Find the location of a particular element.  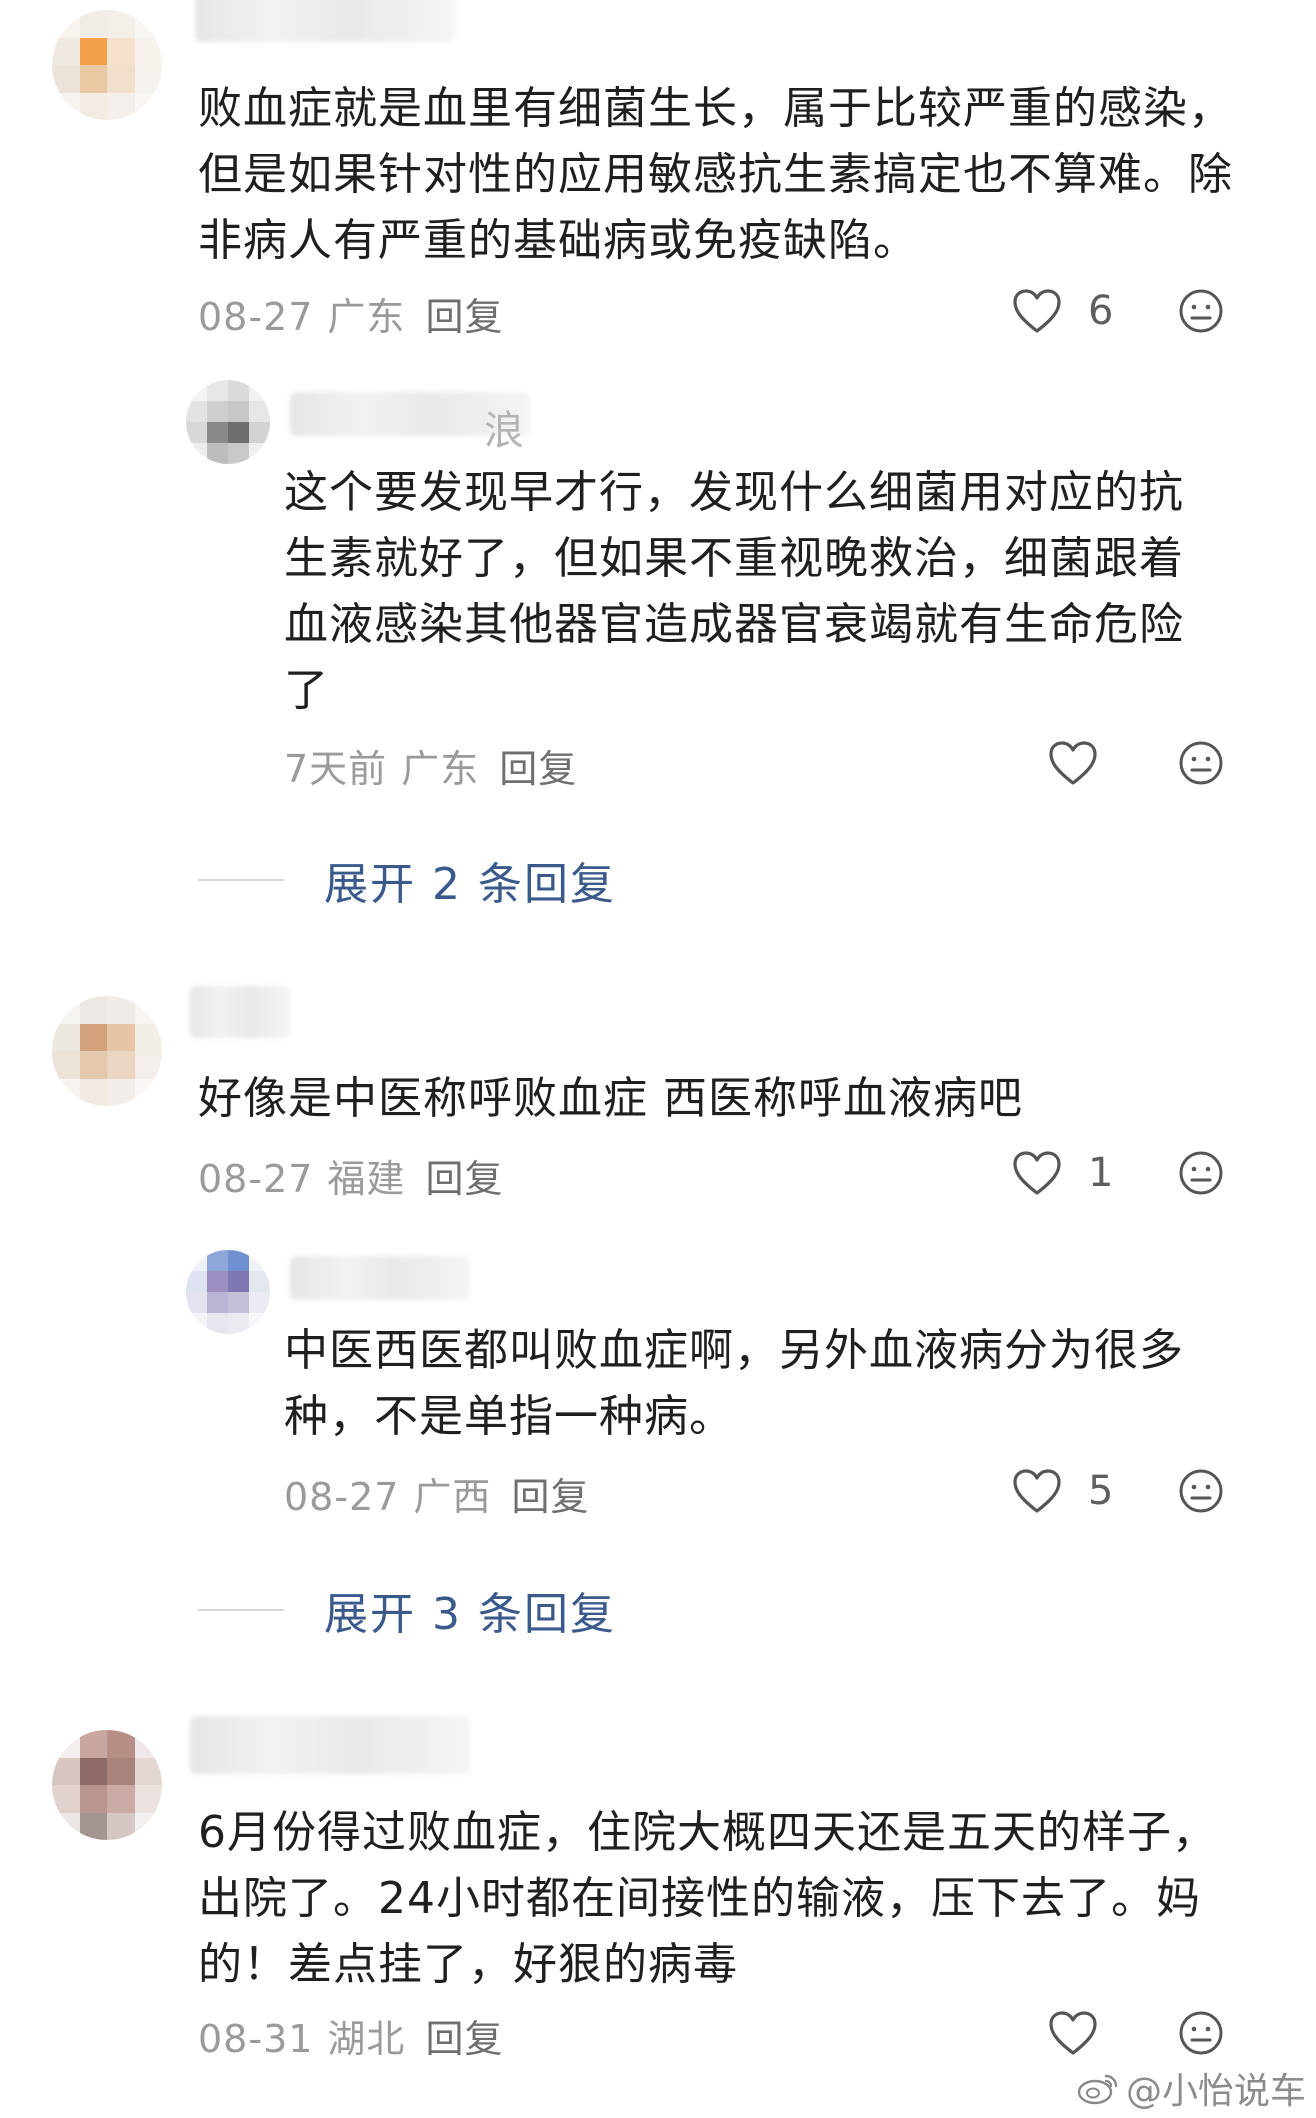

comment-region: 广西 is located at coordinates (452, 1497).